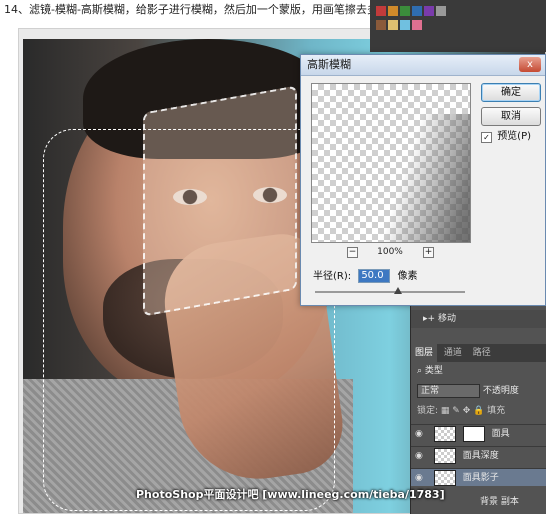 This screenshot has width=546, height=514. I want to click on radius-slider-thumb, so click(397, 290).